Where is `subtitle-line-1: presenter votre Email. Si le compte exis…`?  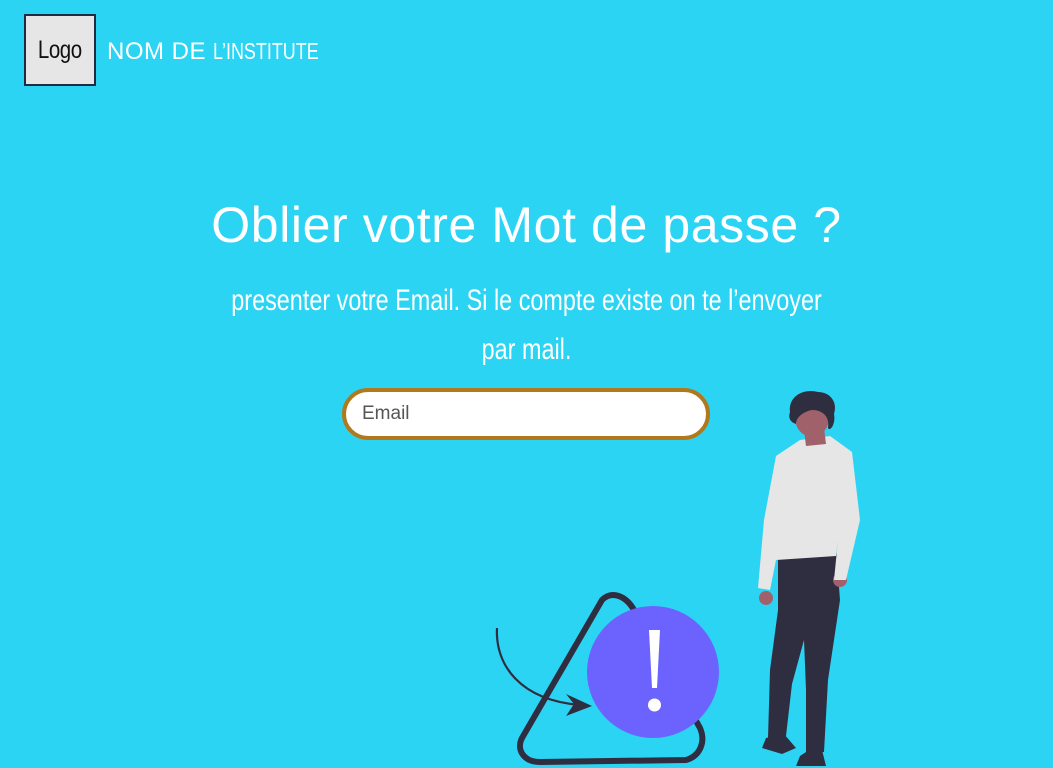
subtitle-line-1: presenter votre Email. Si le compte exis… is located at coordinates (527, 300).